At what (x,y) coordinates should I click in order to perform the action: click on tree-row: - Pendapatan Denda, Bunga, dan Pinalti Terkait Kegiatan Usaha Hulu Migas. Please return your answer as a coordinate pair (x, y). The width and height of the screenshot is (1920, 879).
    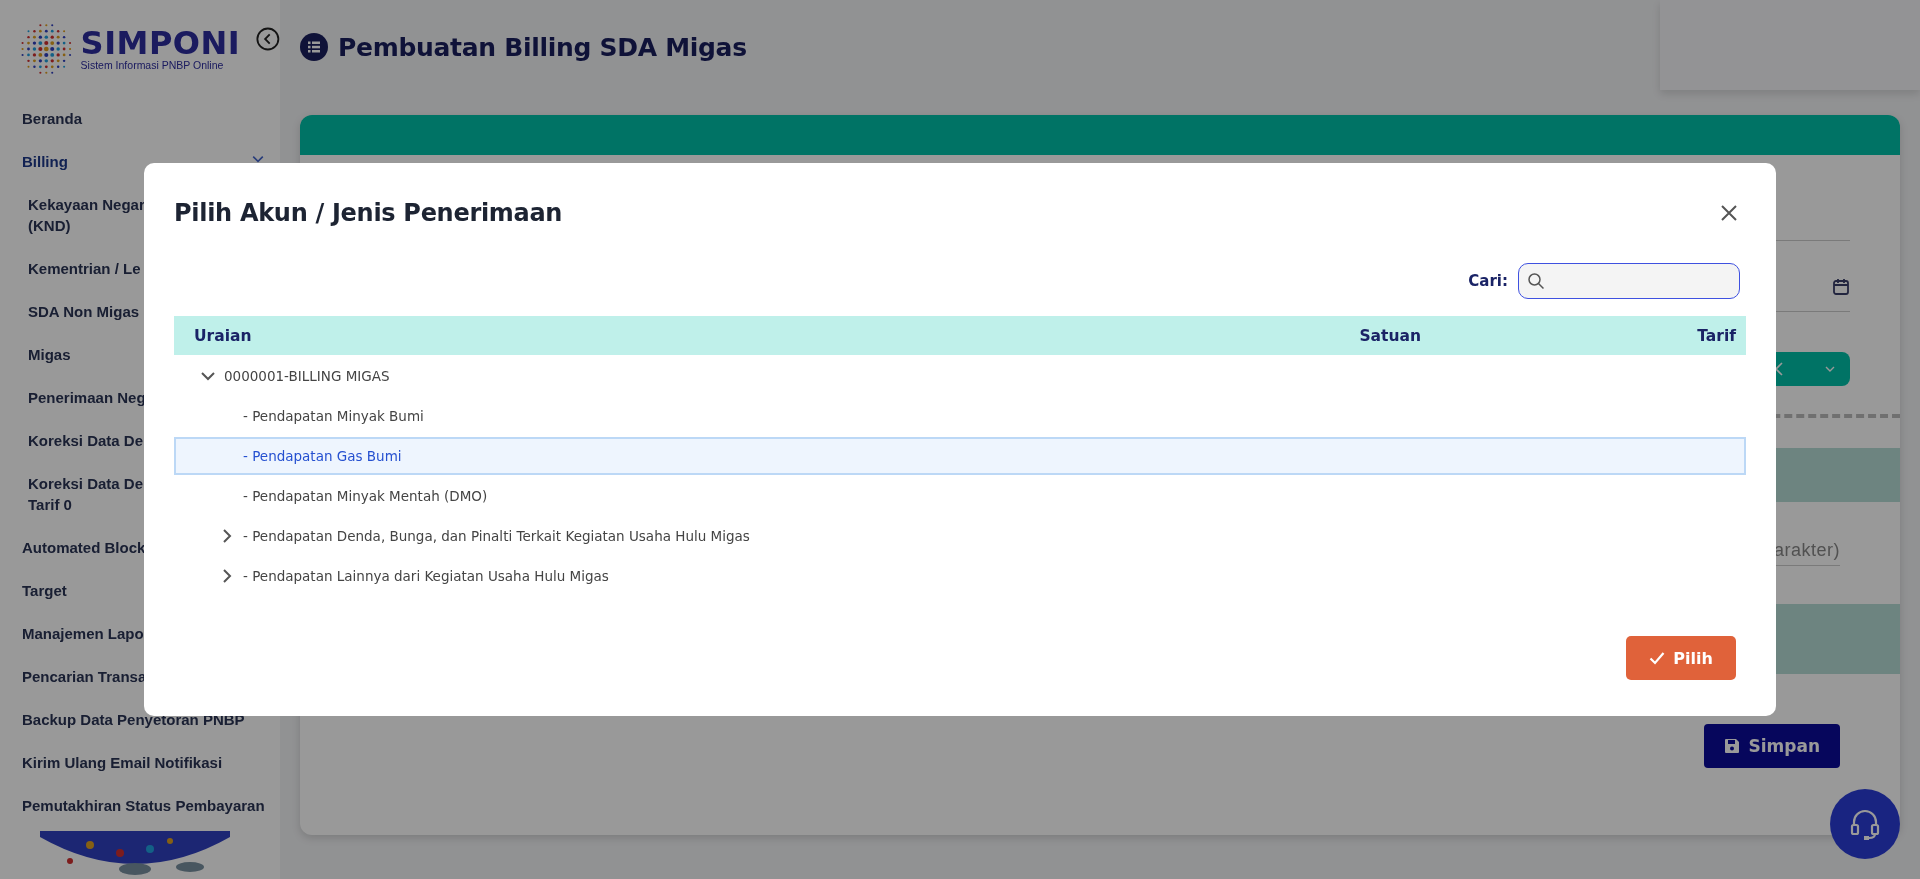
    Looking at the image, I should click on (960, 536).